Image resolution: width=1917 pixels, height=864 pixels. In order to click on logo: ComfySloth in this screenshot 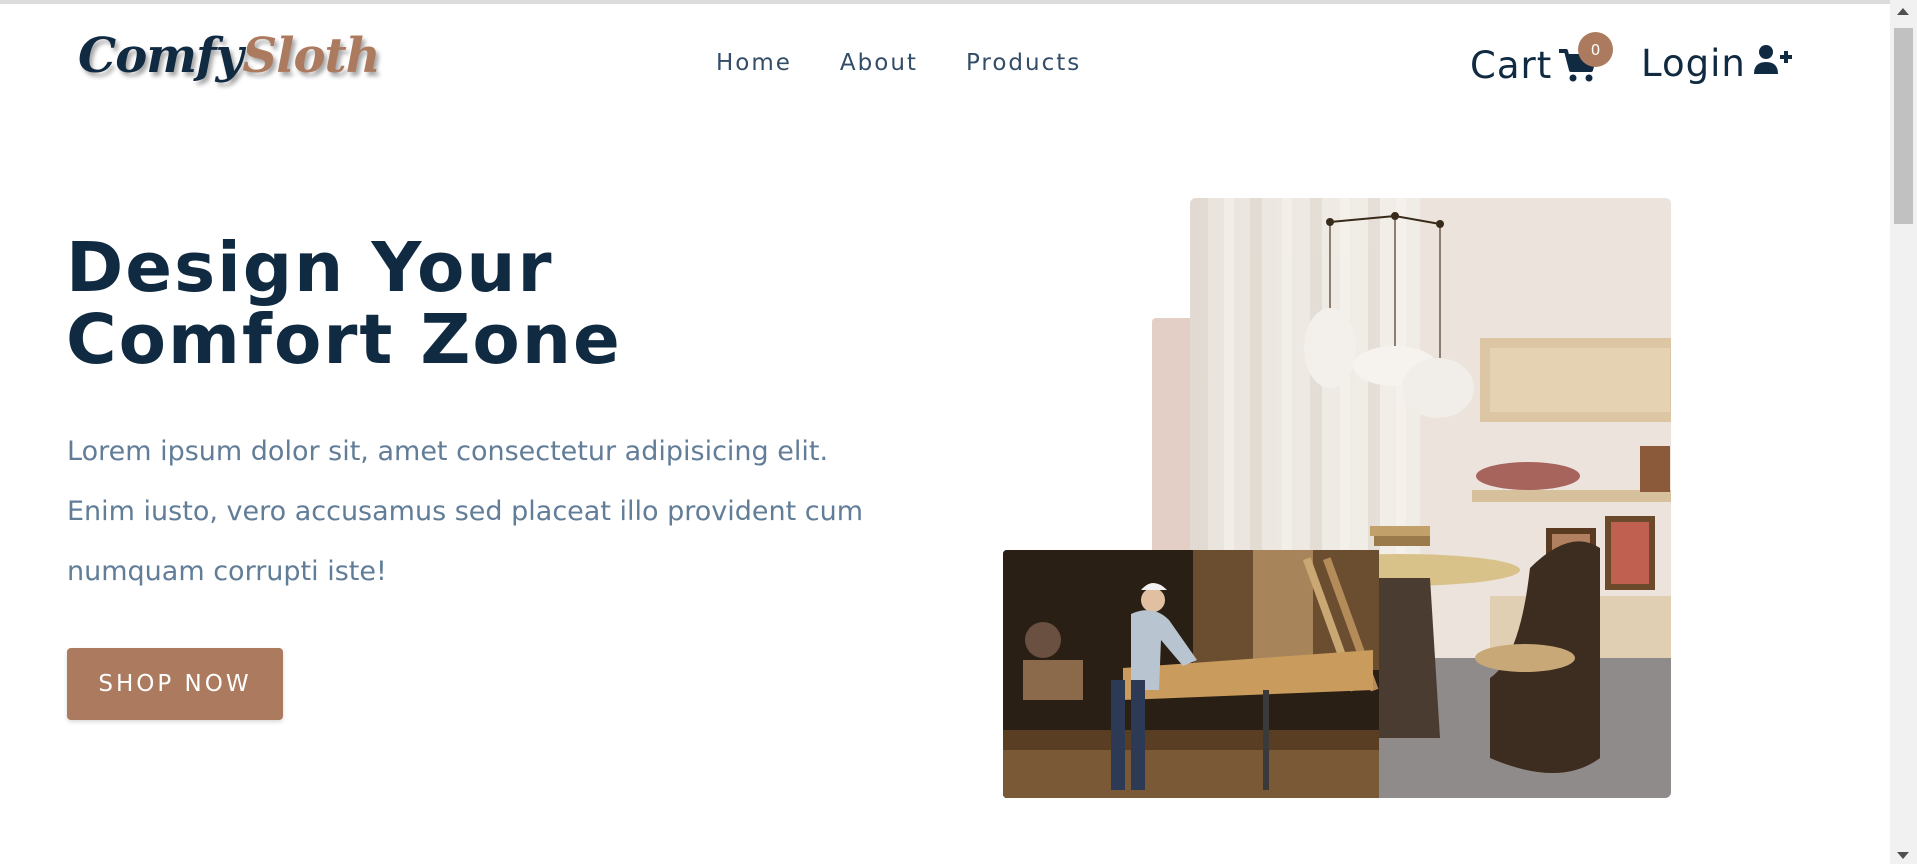, I will do `click(229, 56)`.